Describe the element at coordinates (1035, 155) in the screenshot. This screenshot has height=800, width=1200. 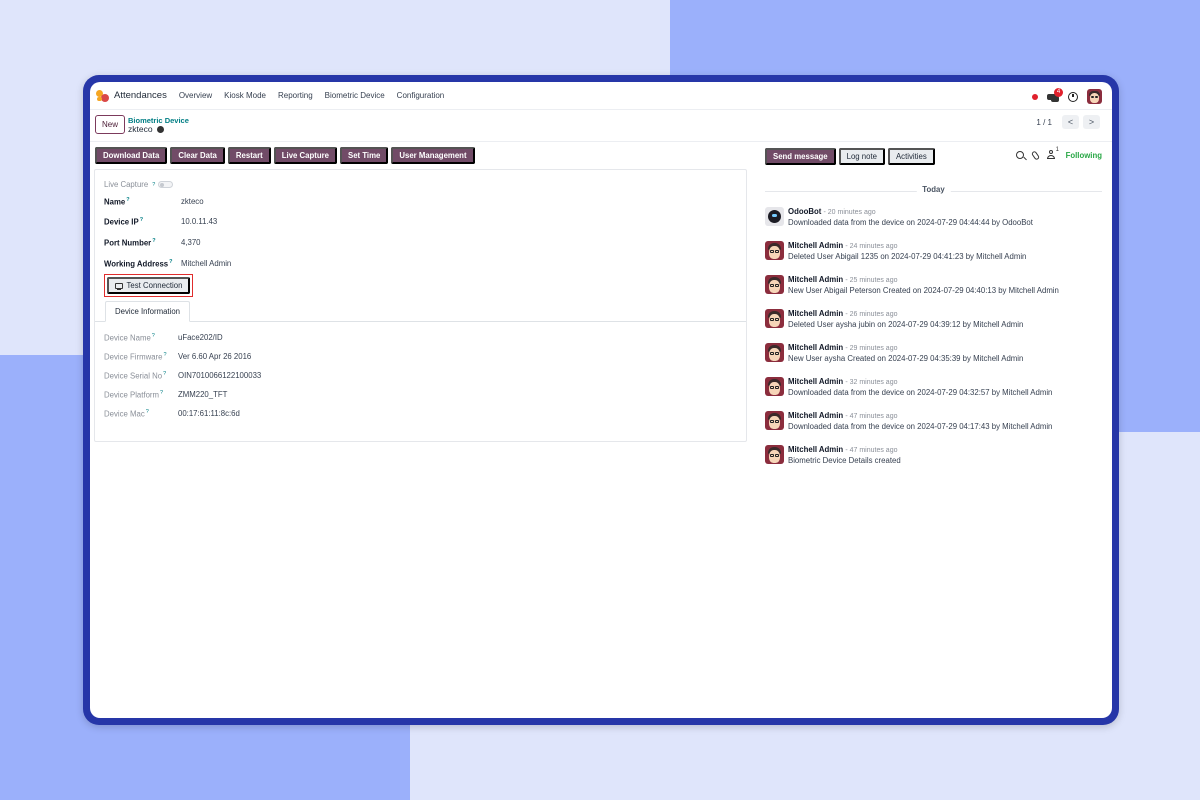
I see `paperclip-icon` at that location.